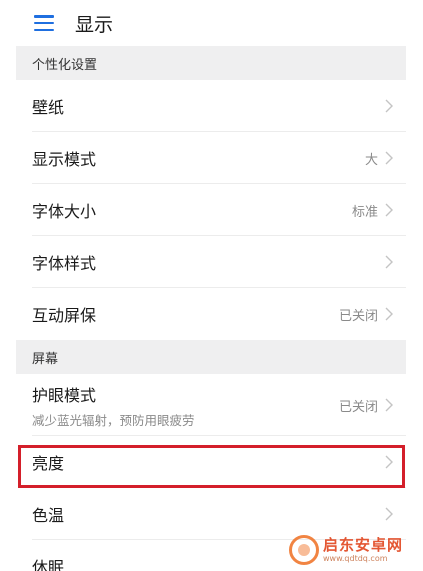 Image resolution: width=423 pixels, height=571 pixels. What do you see at coordinates (211, 63) in the screenshot?
I see `section-header-personalization: 个性化设置` at bounding box center [211, 63].